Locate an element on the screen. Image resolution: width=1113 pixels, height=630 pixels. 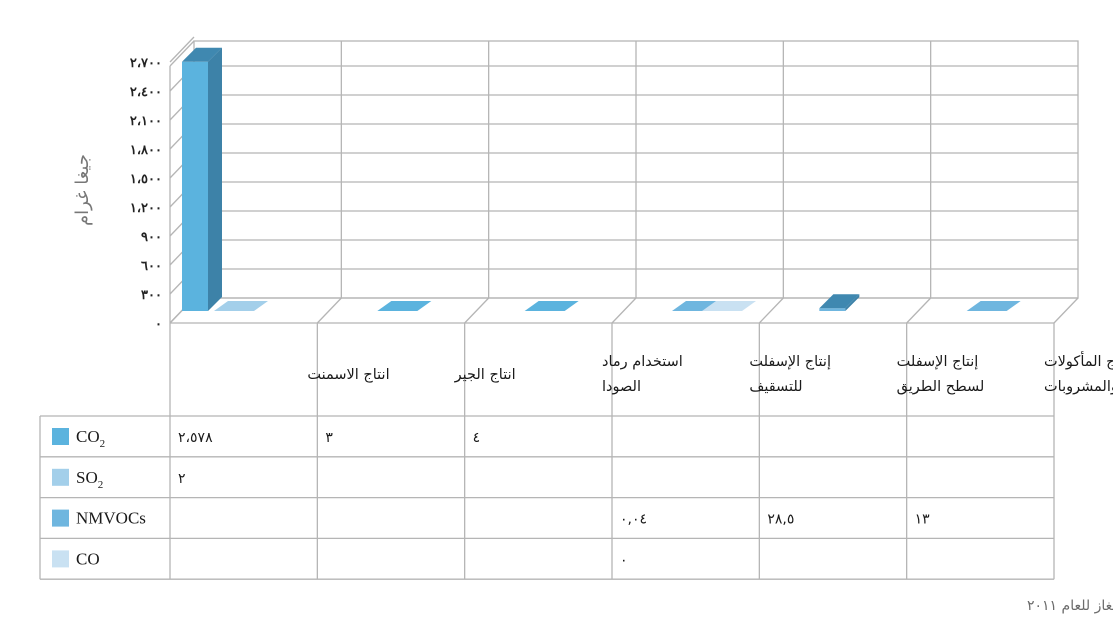
y-tick-label: ١،٢٠٠ is located at coordinates (146, 208).